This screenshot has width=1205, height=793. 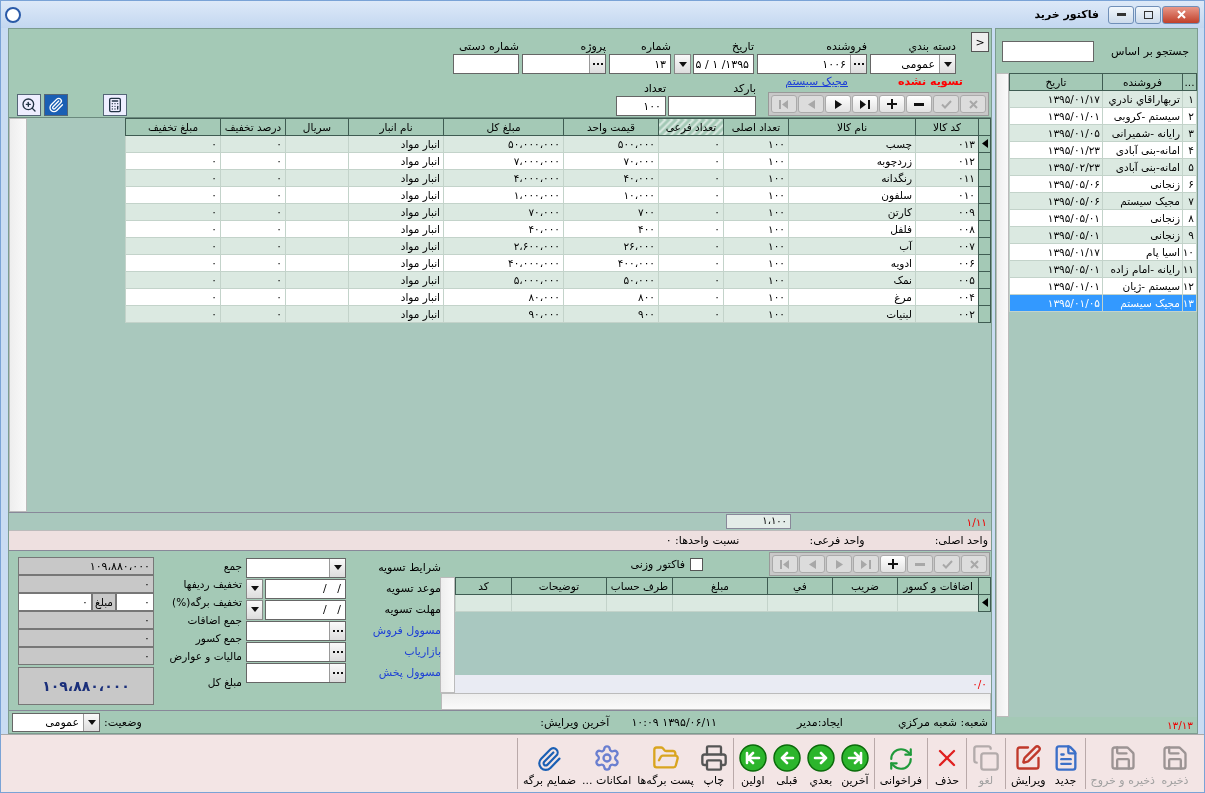 What do you see at coordinates (641, 106) in the screenshot?
I see `quantity-field: ۱۰۰` at bounding box center [641, 106].